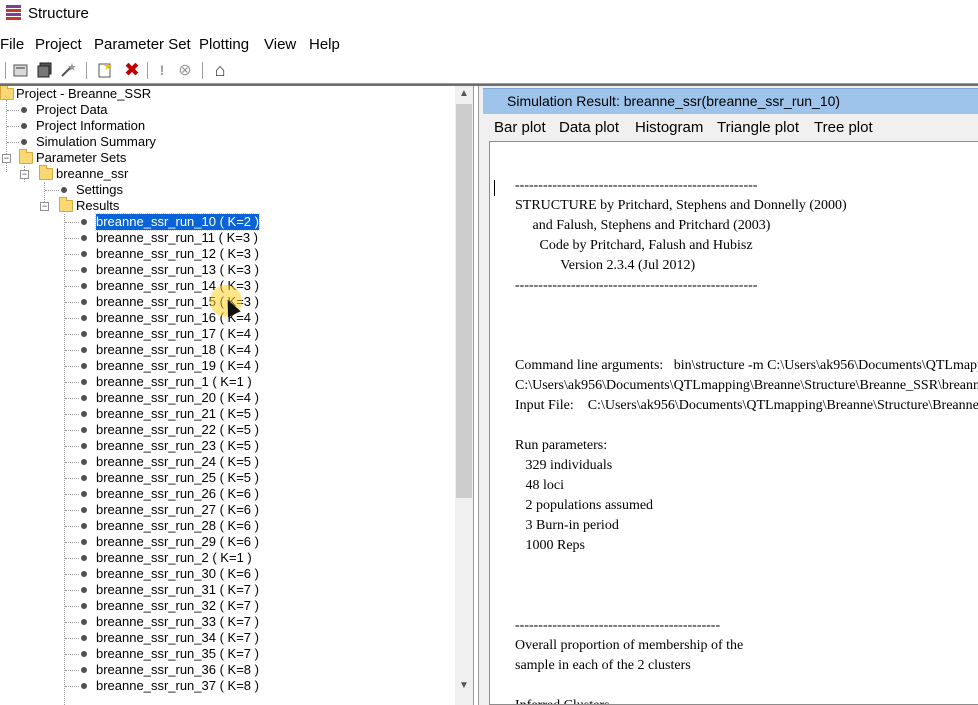  What do you see at coordinates (464, 686) in the screenshot?
I see `scroll-down-icon: ▼` at bounding box center [464, 686].